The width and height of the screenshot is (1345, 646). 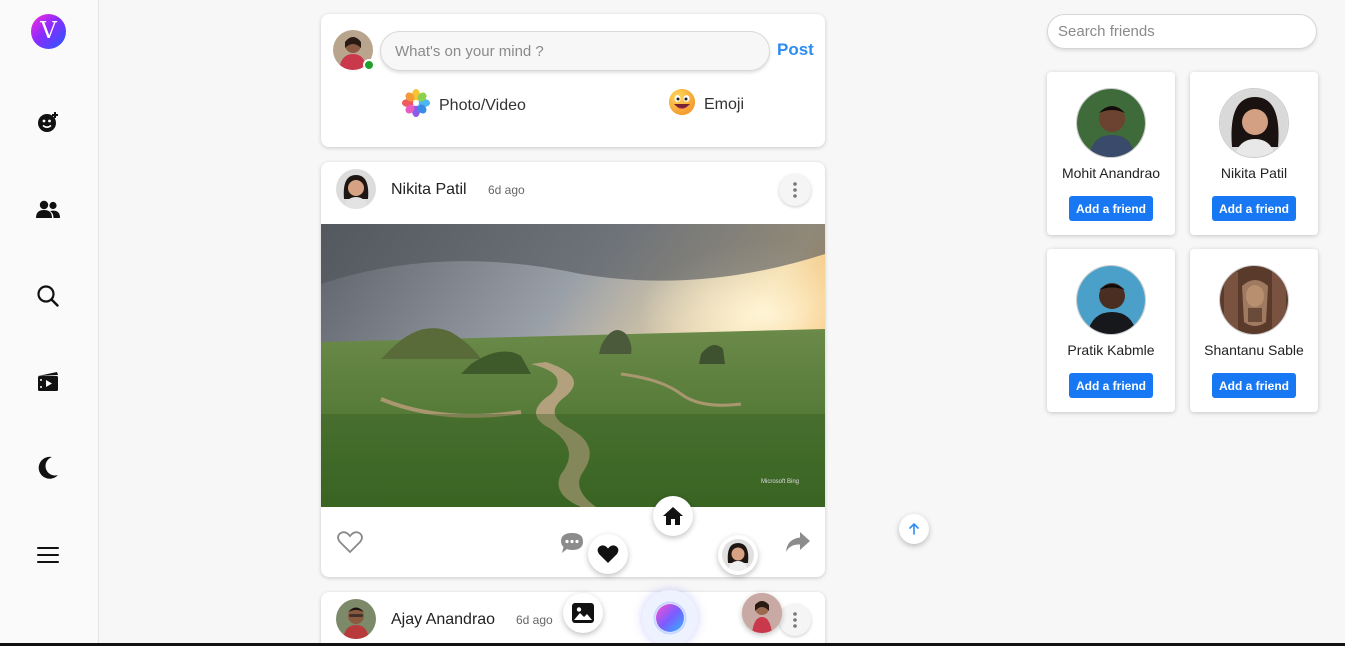 I want to click on gallery-button, so click(x=583, y=613).